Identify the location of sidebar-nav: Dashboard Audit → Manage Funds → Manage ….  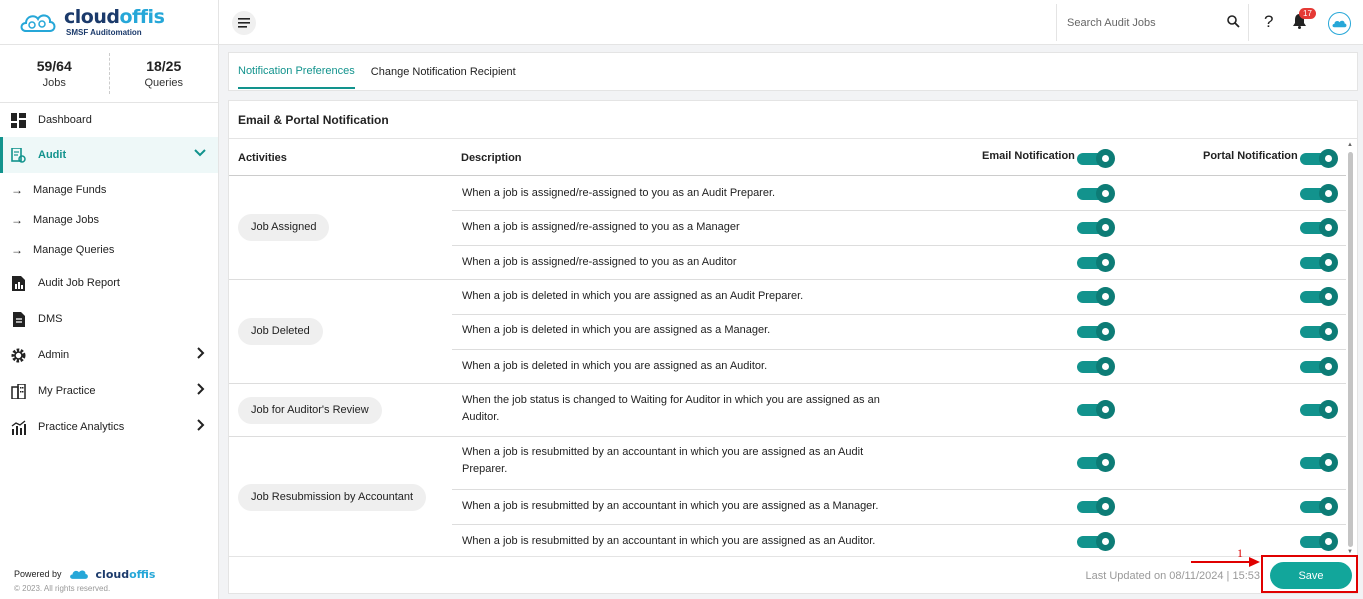
(109, 274).